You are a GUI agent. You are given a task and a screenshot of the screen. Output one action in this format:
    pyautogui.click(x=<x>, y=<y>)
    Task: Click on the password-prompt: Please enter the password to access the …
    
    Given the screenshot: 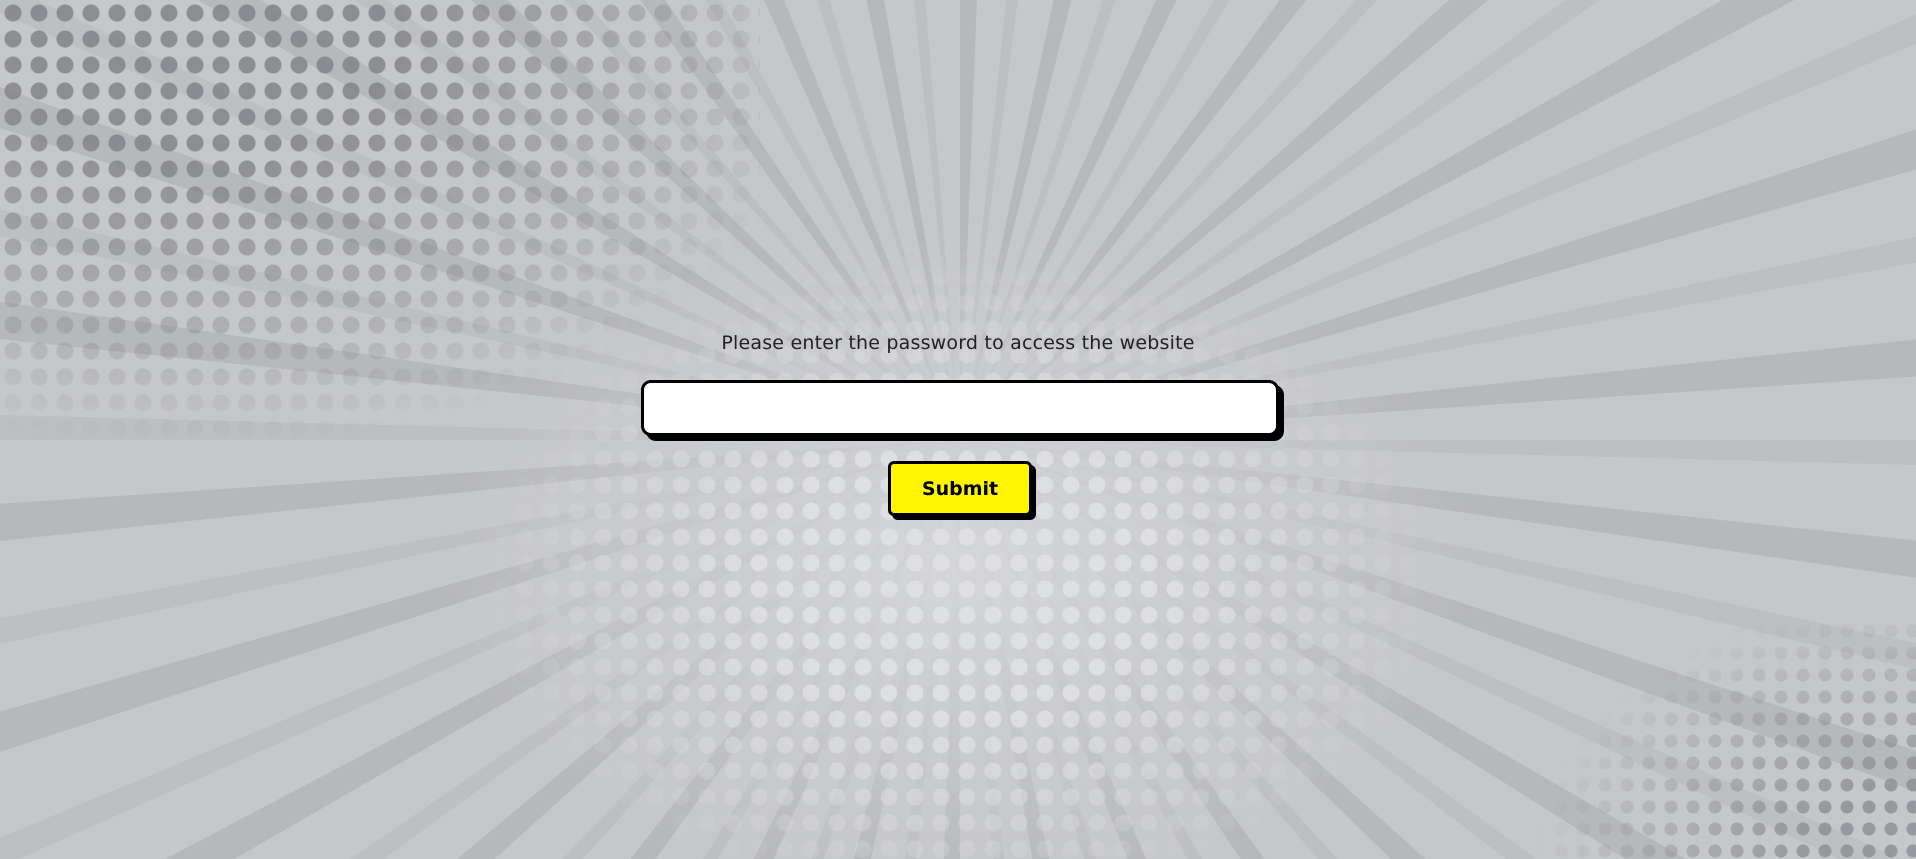 What is the action you would take?
    pyautogui.click(x=958, y=343)
    